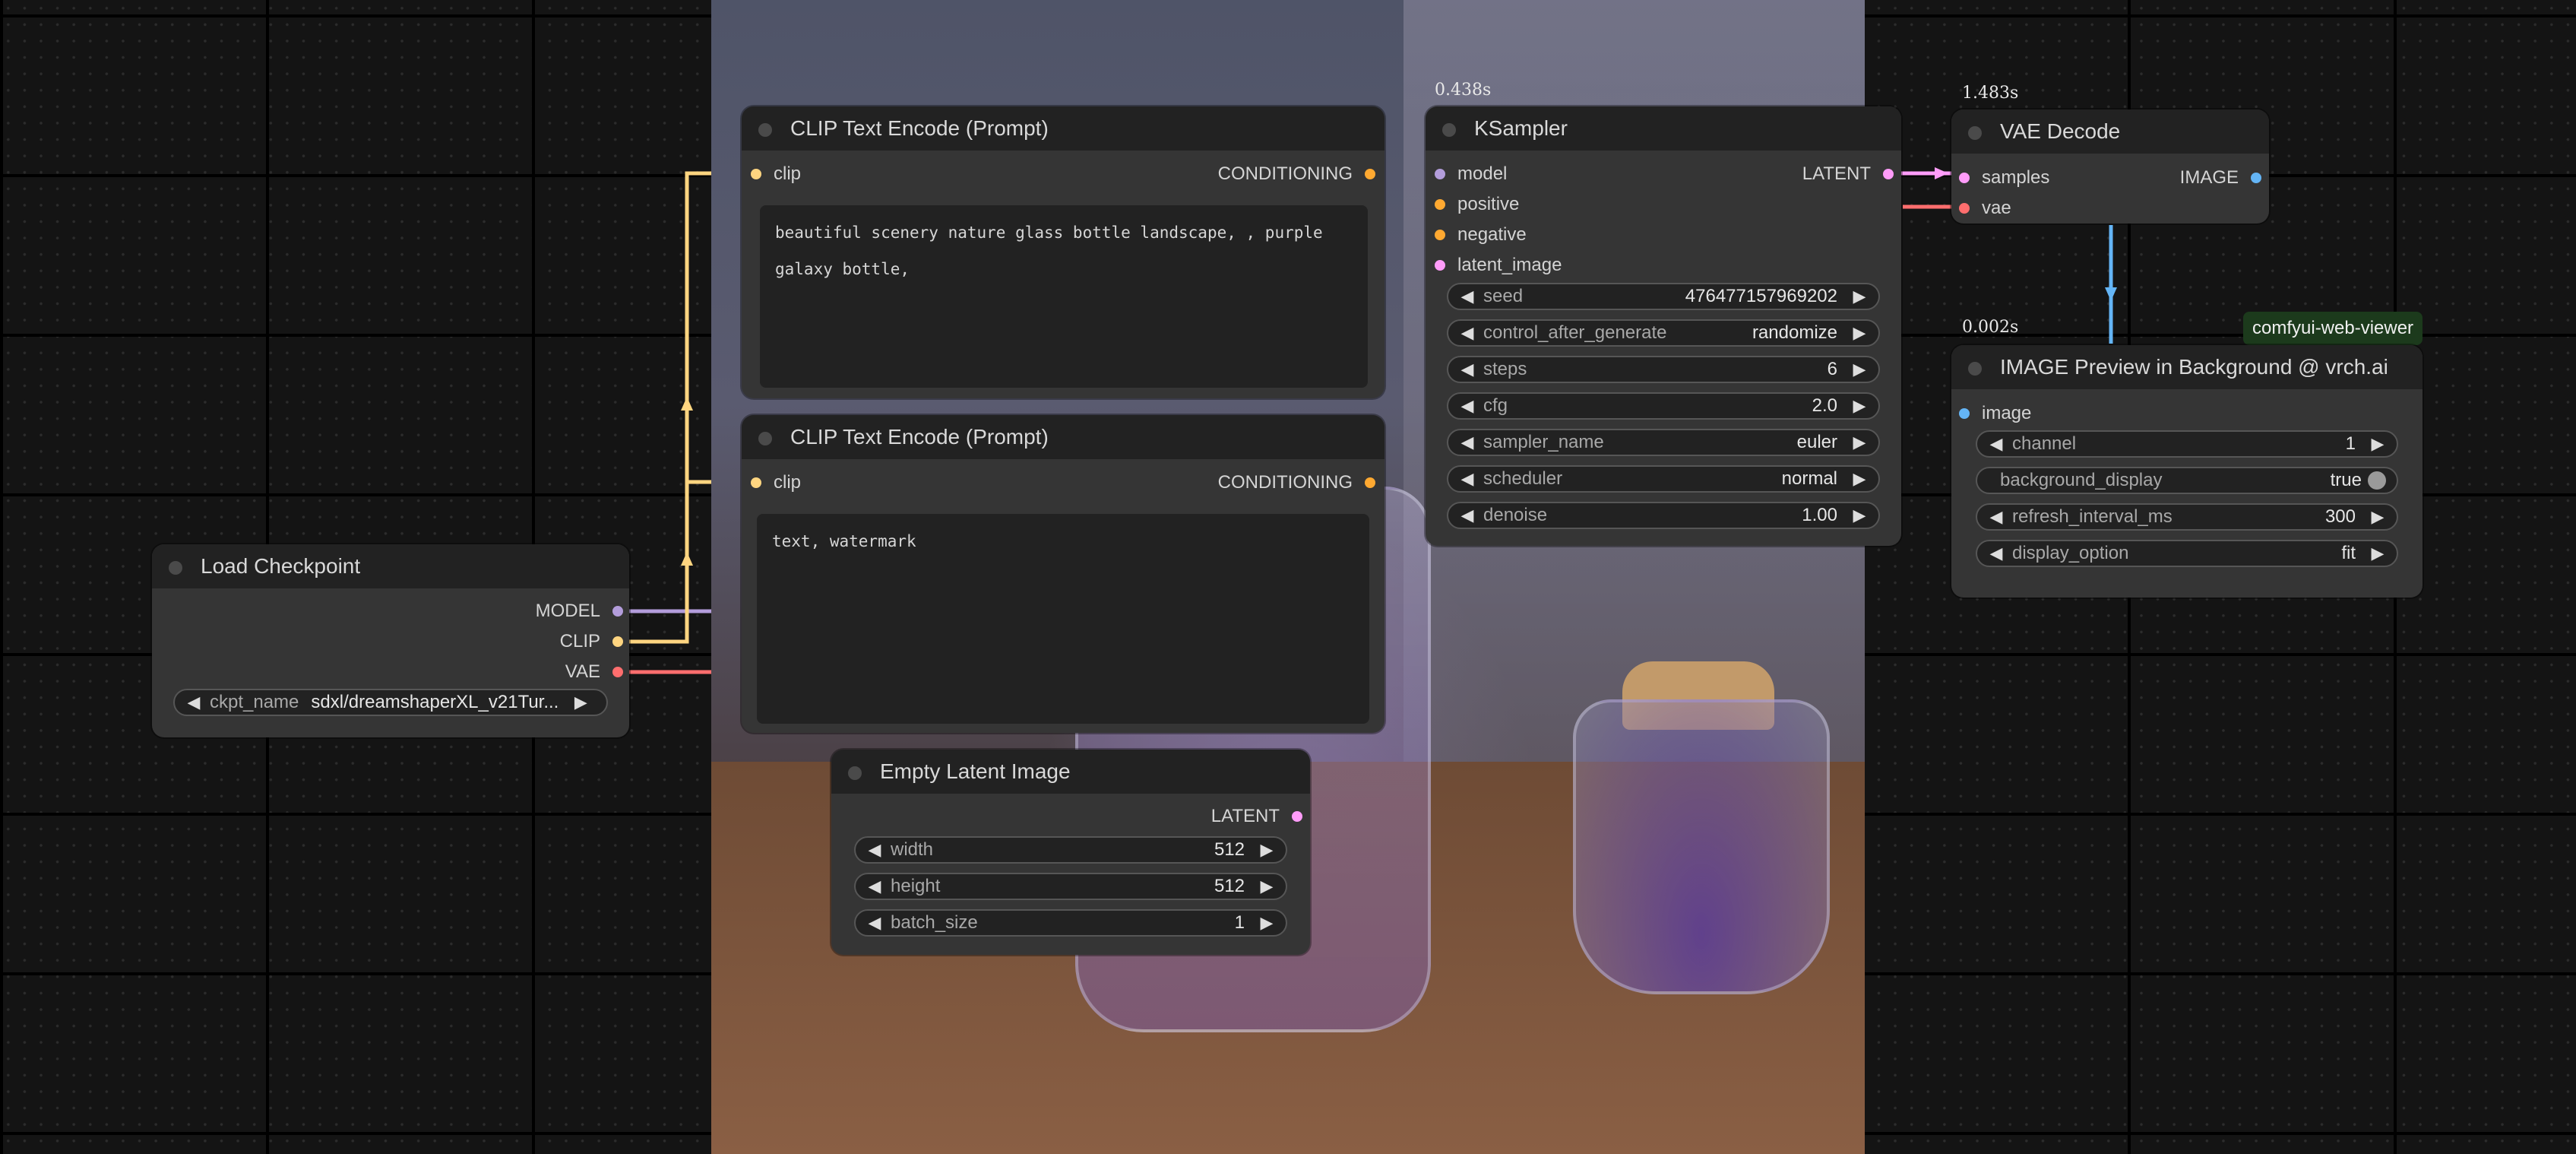  Describe the element at coordinates (1663, 442) in the screenshot. I see `sampler-name-widget: ◀ sampler_name euler ▶` at that location.